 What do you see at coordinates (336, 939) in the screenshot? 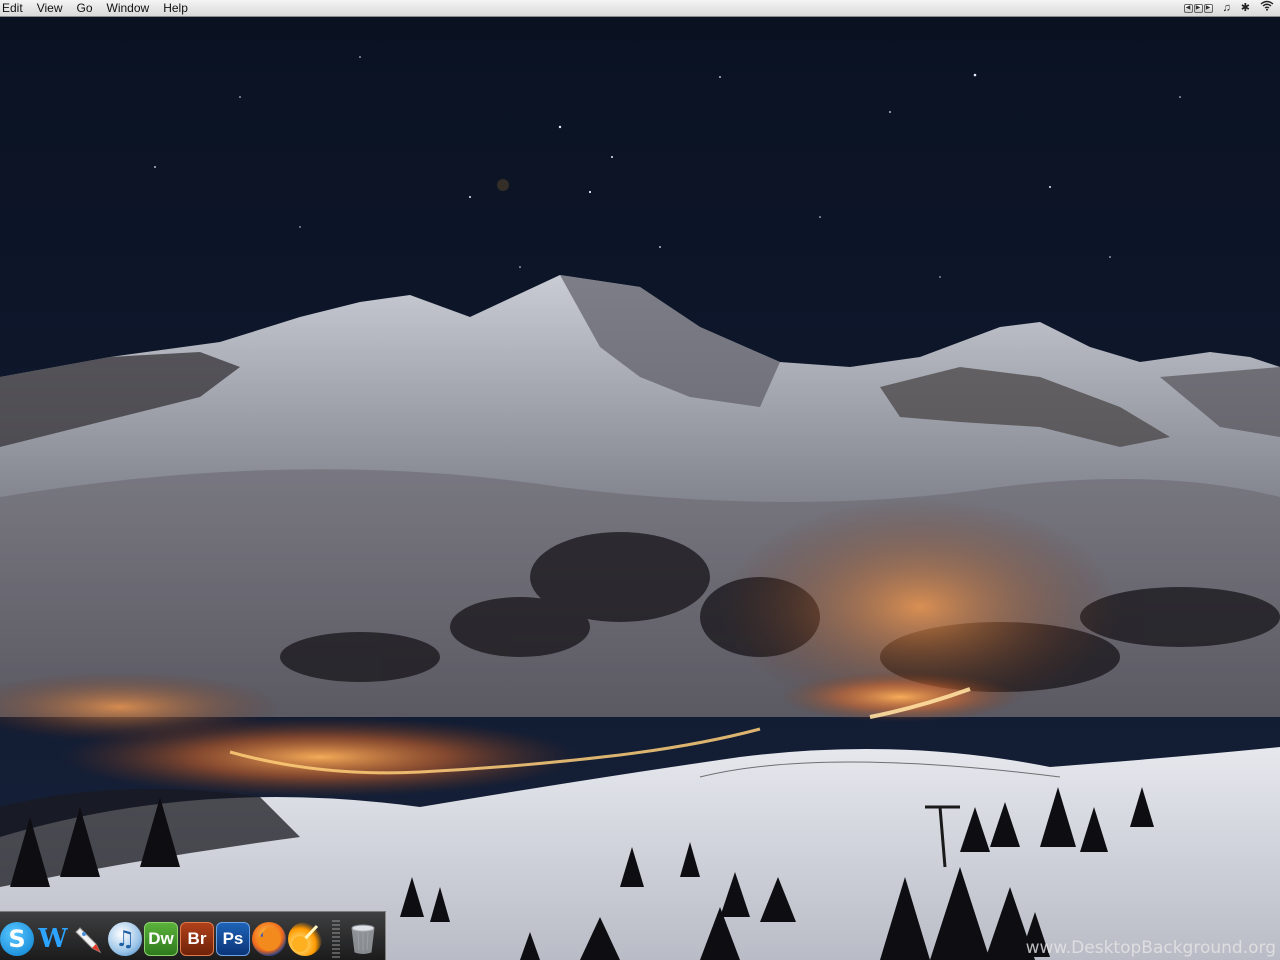
I see `dock-separator` at bounding box center [336, 939].